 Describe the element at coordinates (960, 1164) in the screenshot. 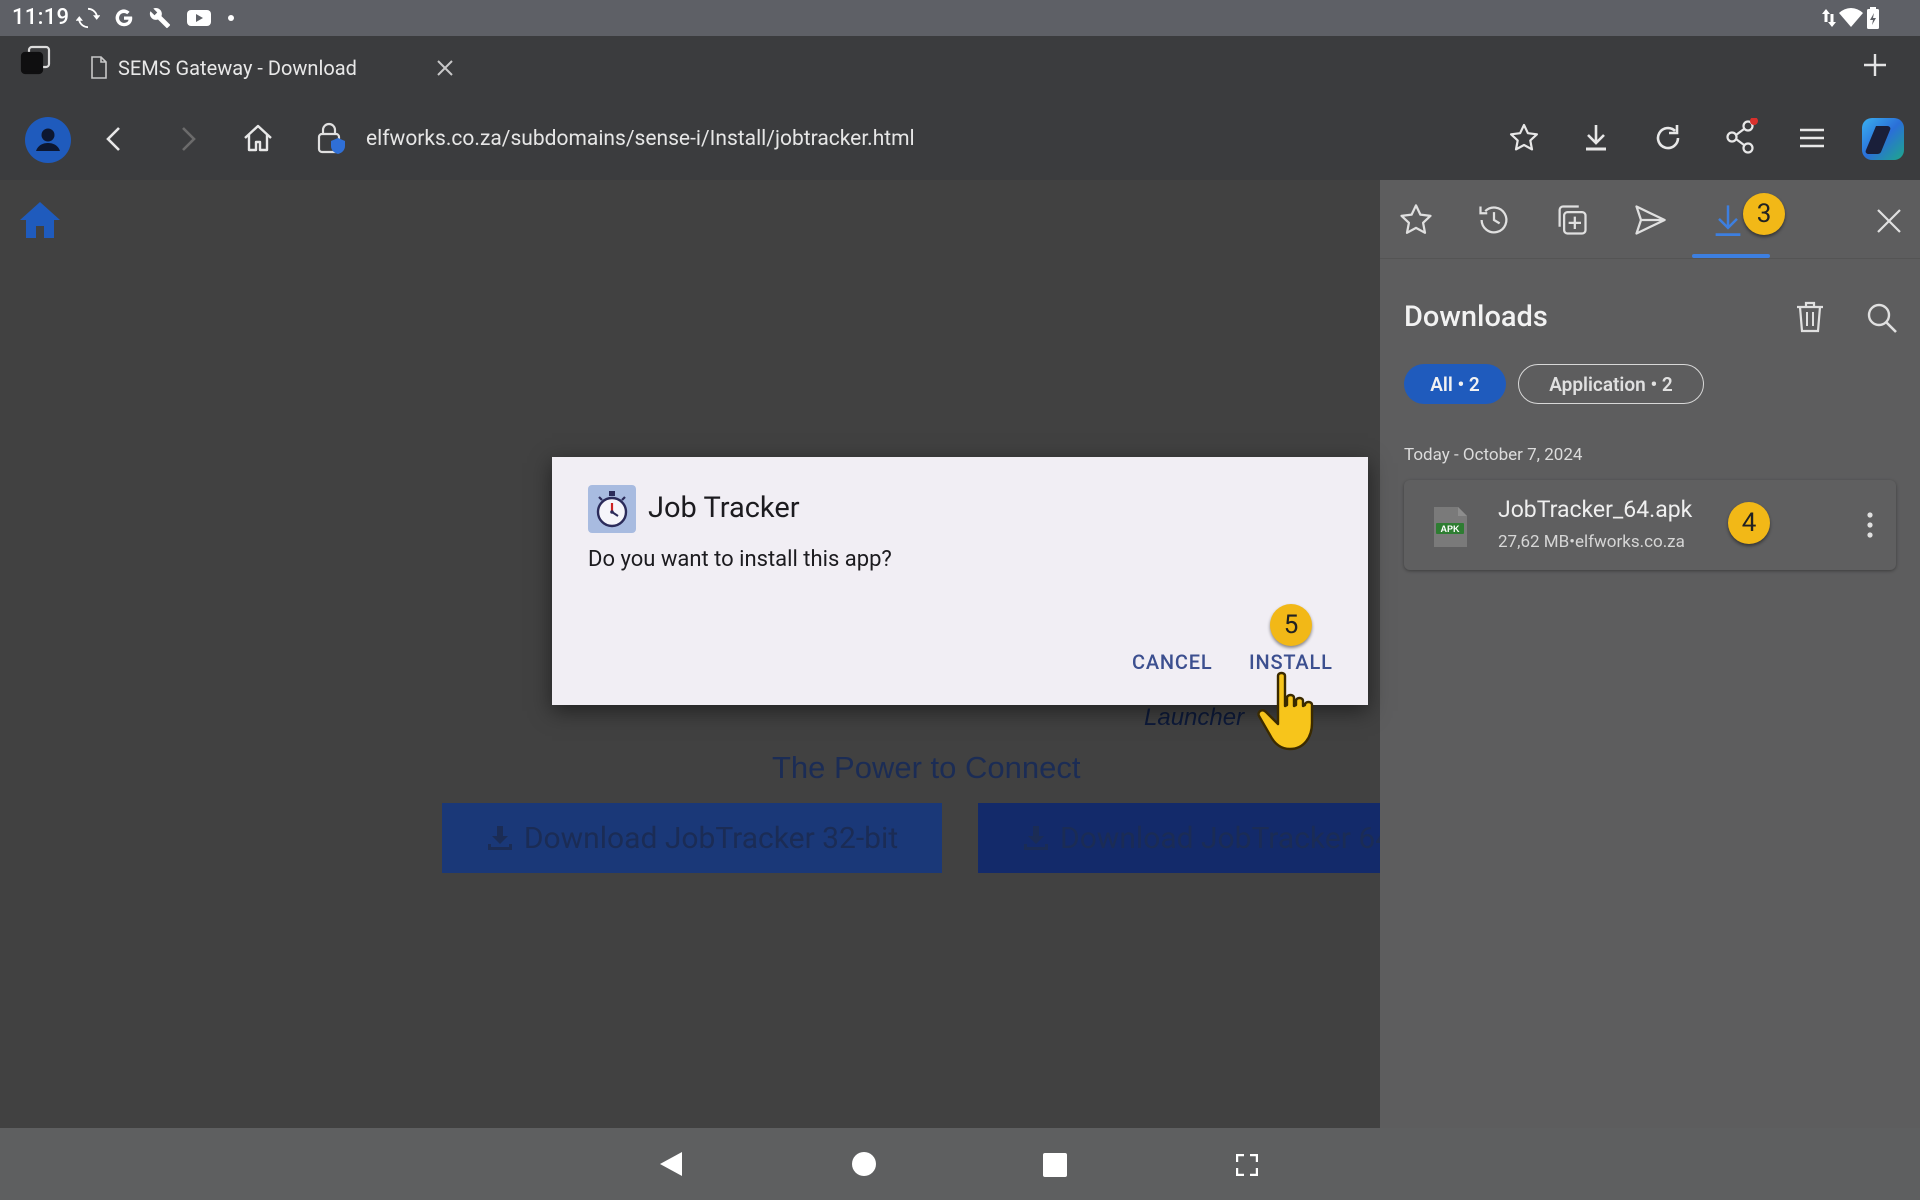

I see `system-nav-bar` at that location.